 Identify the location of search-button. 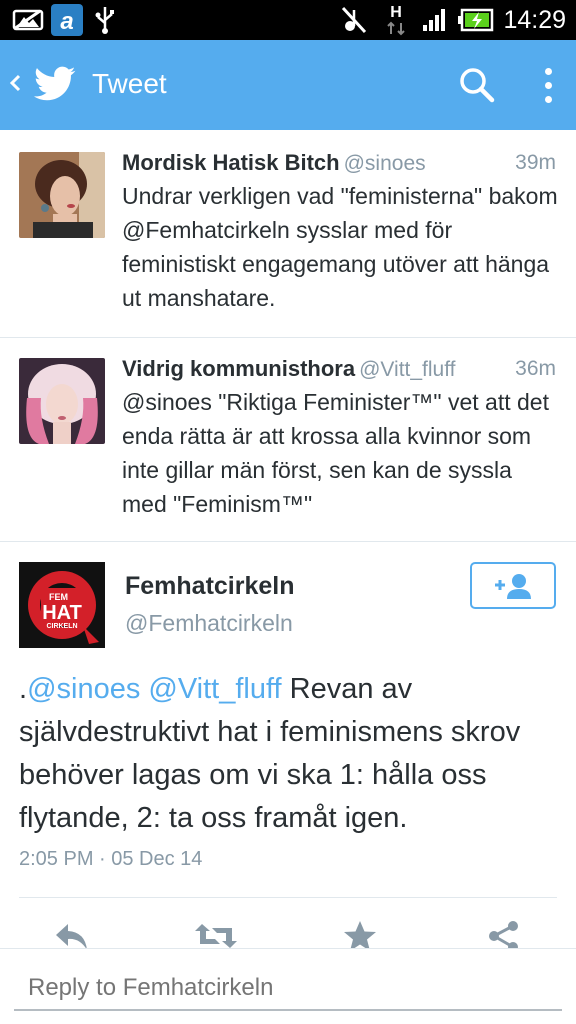
(477, 87).